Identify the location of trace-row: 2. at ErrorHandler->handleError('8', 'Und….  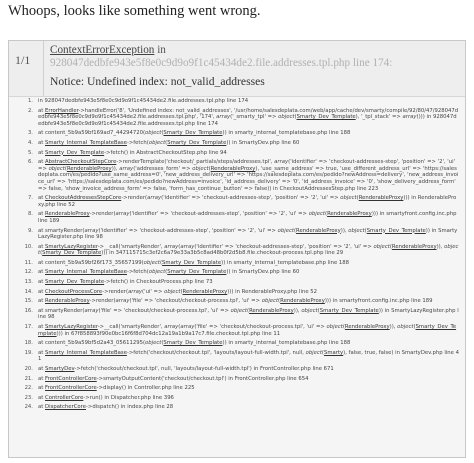
(234, 118).